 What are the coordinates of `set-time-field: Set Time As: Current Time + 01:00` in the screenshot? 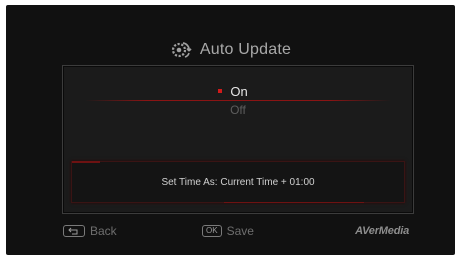 It's located at (238, 182).